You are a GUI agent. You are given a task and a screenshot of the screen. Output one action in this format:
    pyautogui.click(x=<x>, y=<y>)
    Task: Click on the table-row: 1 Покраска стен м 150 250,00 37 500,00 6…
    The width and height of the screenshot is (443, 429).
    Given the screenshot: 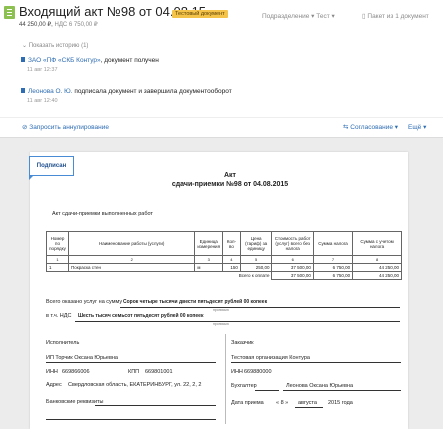 What is the action you would take?
    pyautogui.click(x=224, y=267)
    